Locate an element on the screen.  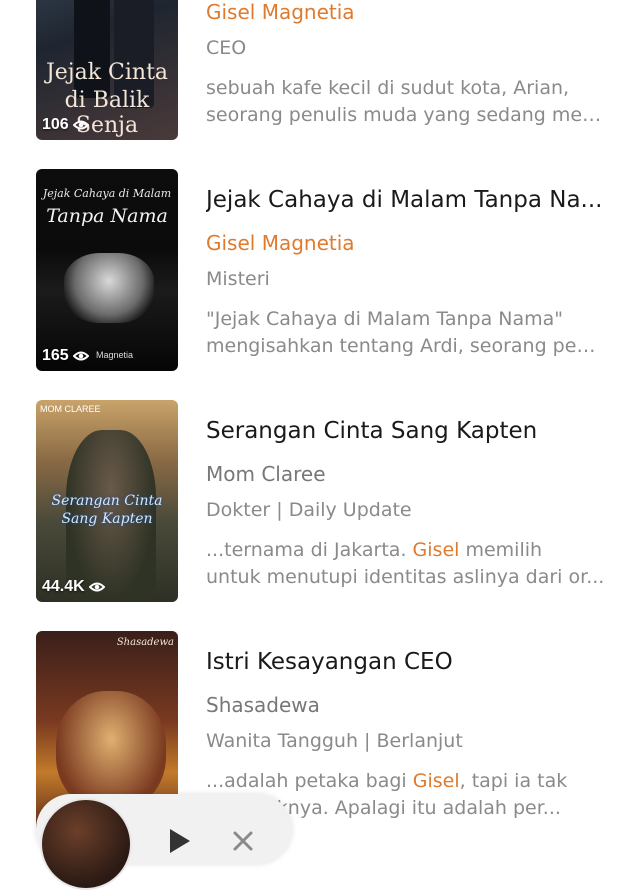
book-author: Shasadewa is located at coordinates (263, 705).